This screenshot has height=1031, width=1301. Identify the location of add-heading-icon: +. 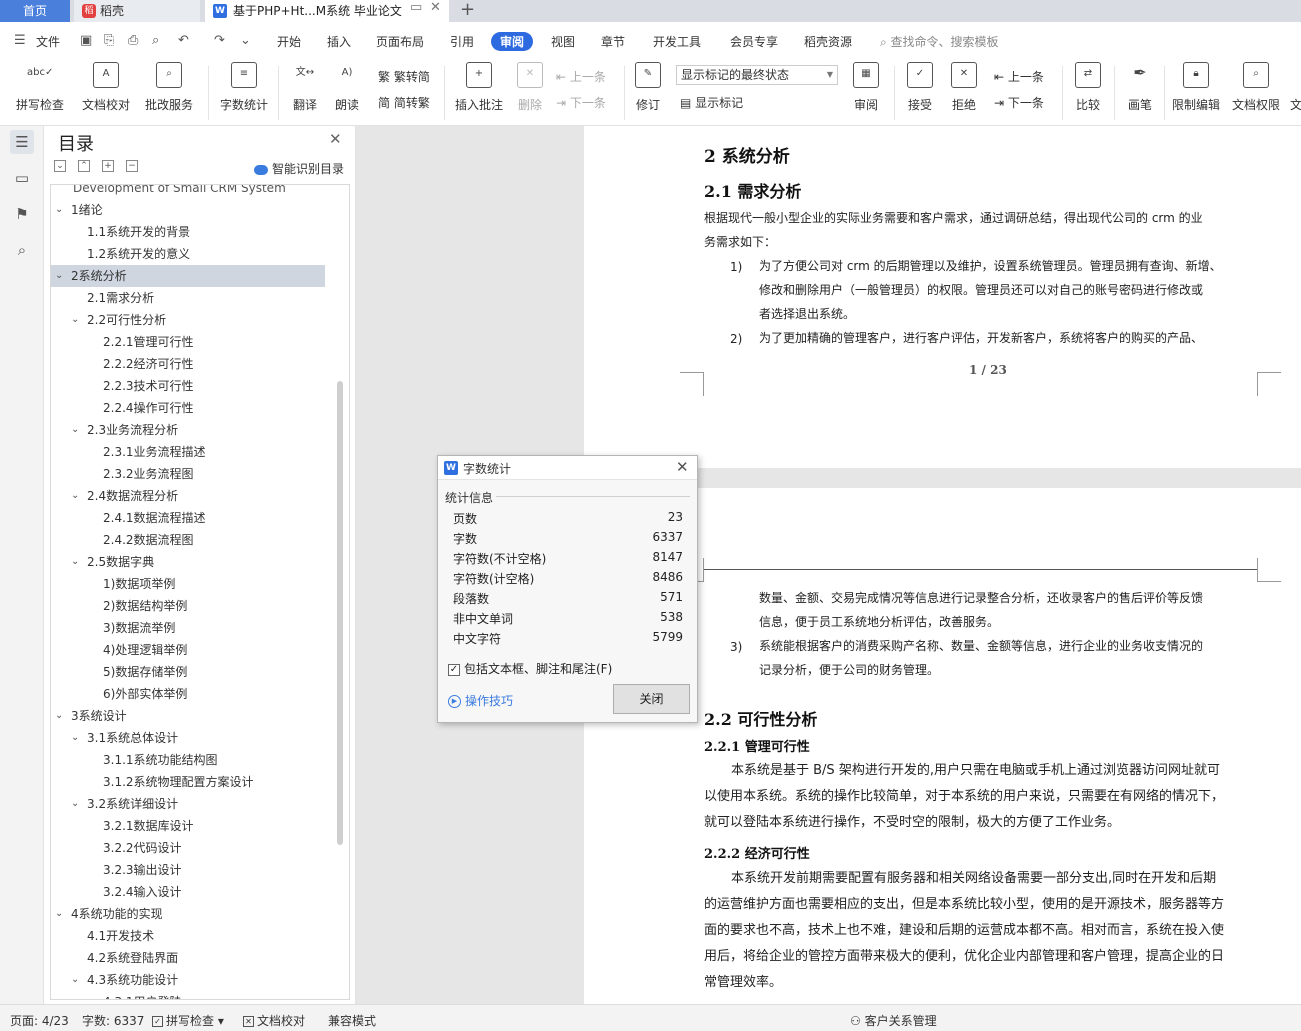
(108, 166).